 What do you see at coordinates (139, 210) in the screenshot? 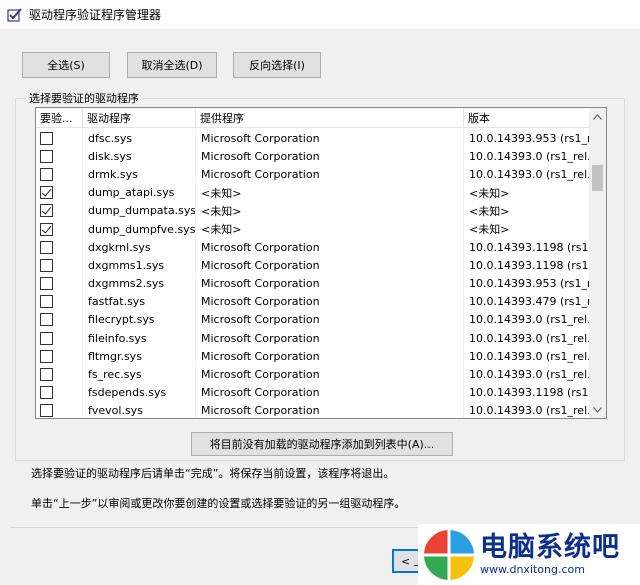
I see `driver-cell: dump_dumpata.sys` at bounding box center [139, 210].